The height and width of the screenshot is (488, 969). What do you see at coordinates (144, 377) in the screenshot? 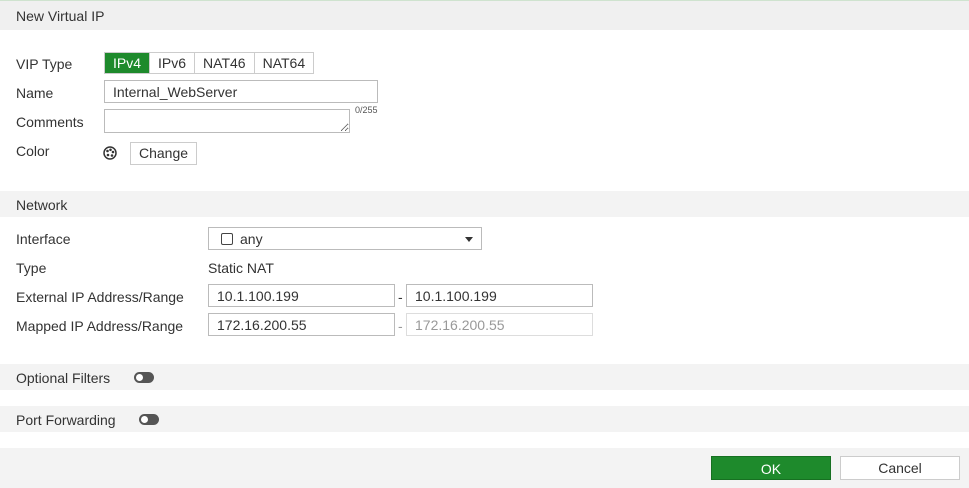
I see `optional-filters-toggle` at bounding box center [144, 377].